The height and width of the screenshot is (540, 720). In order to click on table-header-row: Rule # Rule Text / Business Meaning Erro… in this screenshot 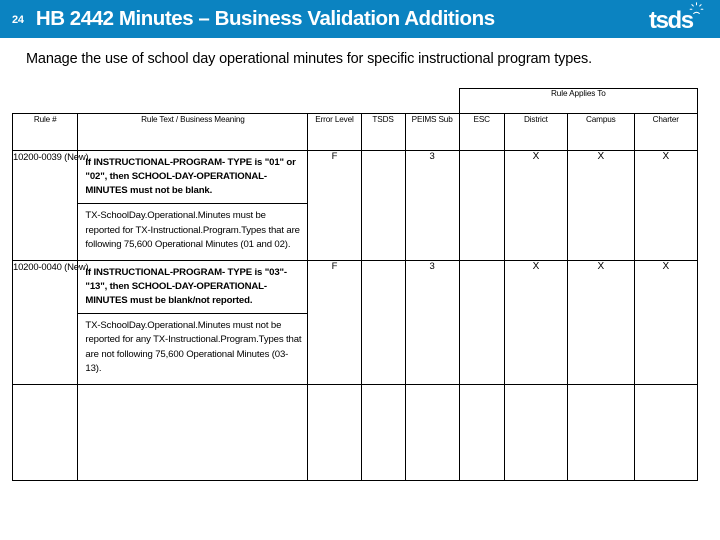, I will do `click(355, 132)`.